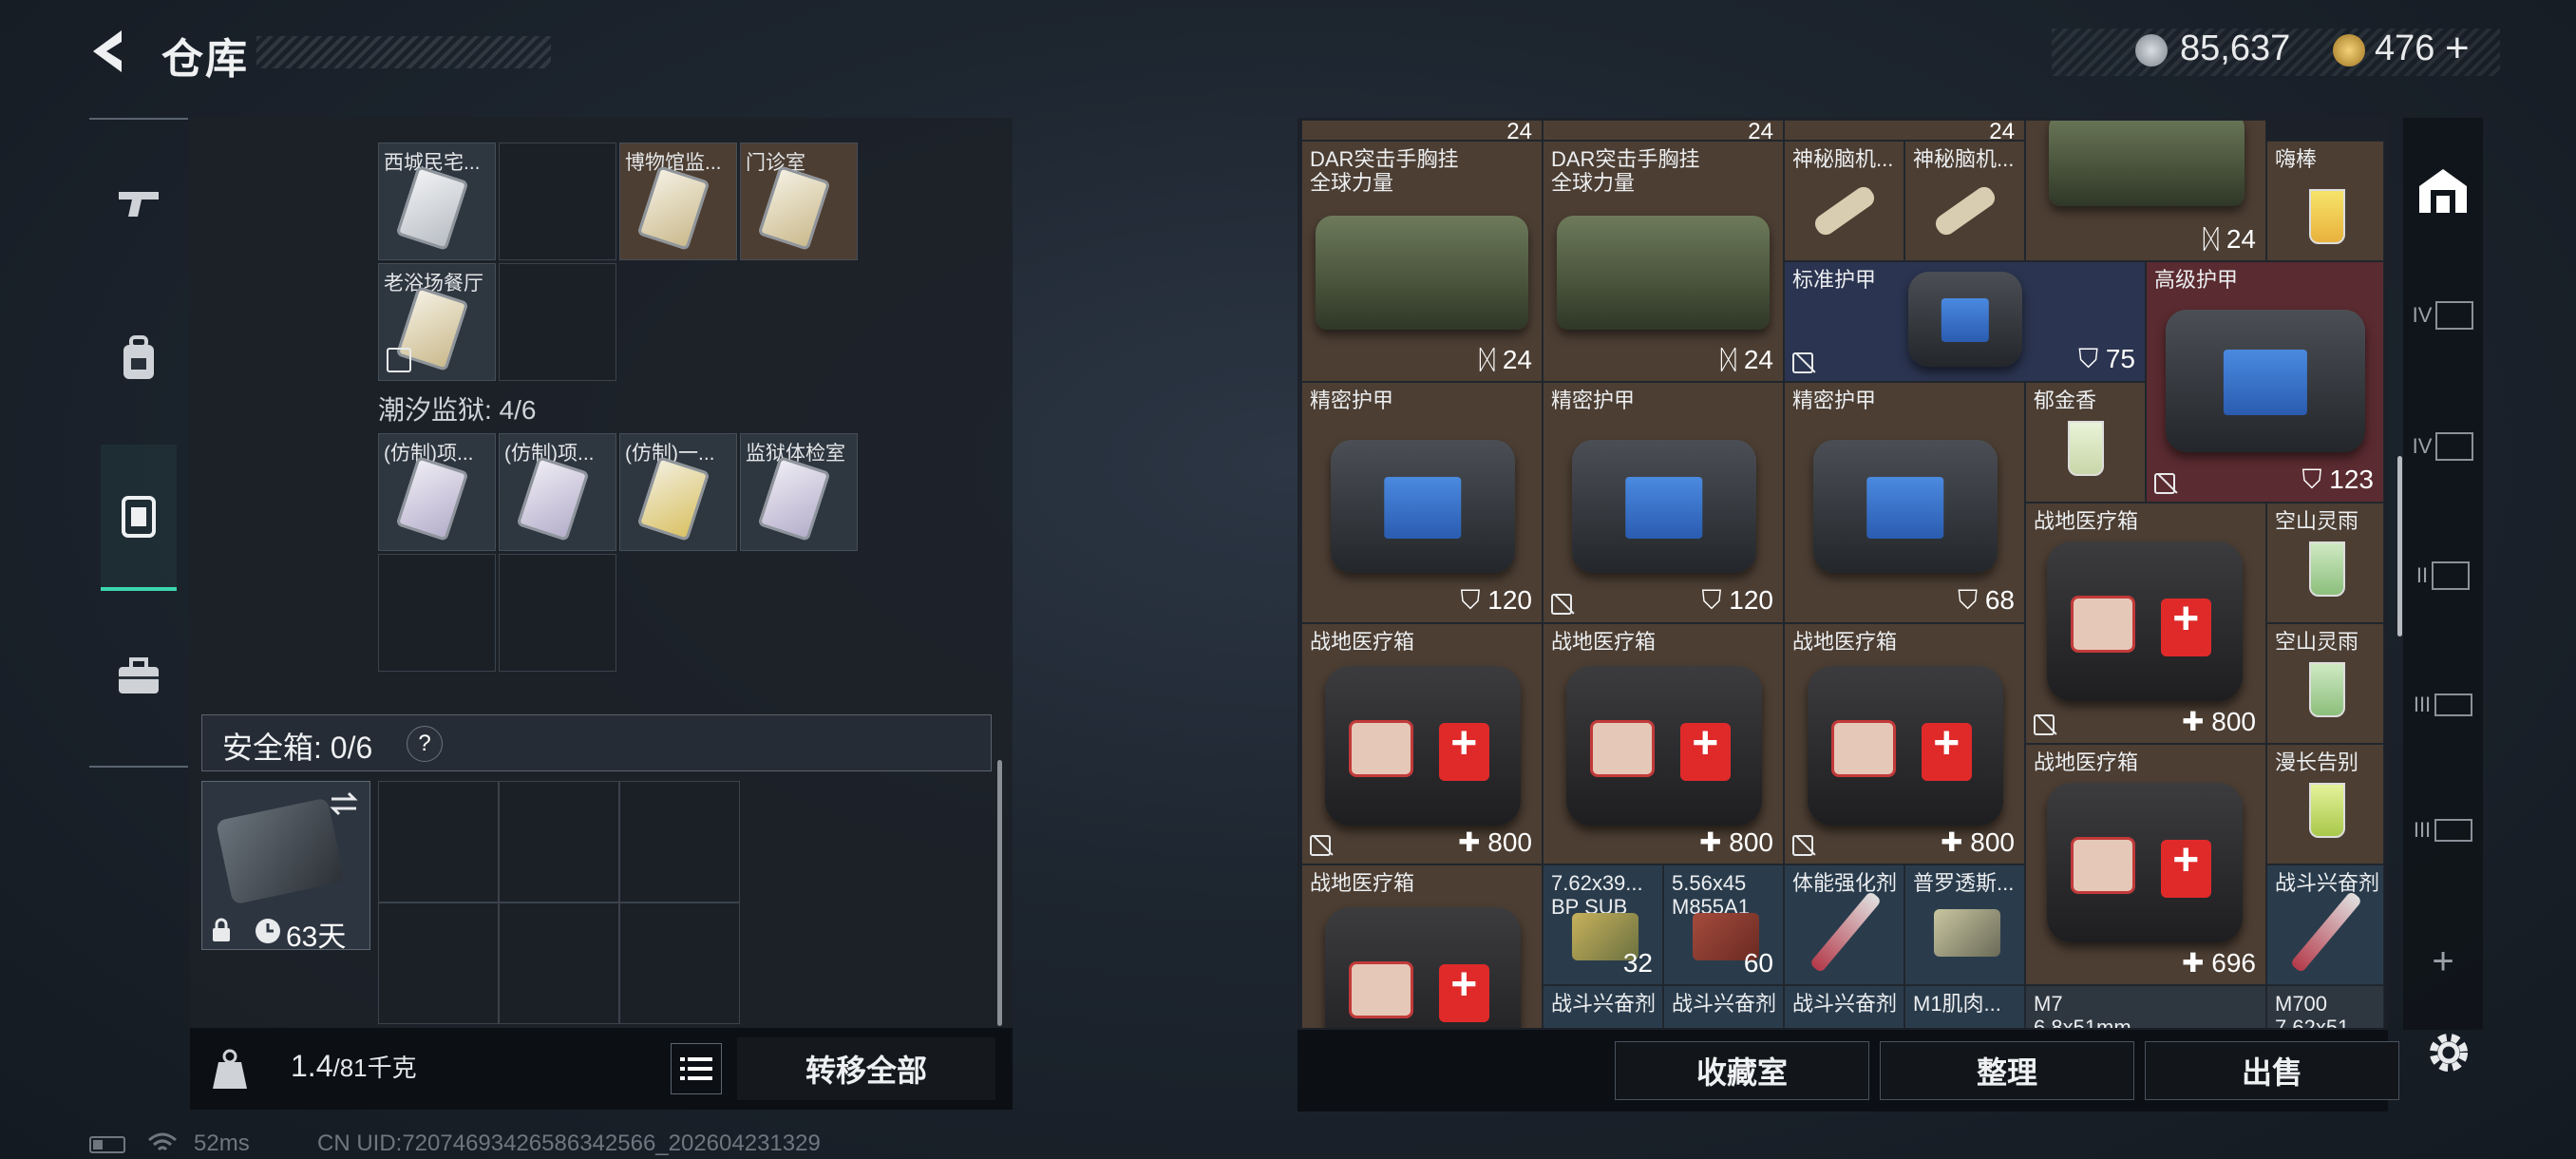 Image resolution: width=2576 pixels, height=1159 pixels. I want to click on help-button: ?, so click(425, 744).